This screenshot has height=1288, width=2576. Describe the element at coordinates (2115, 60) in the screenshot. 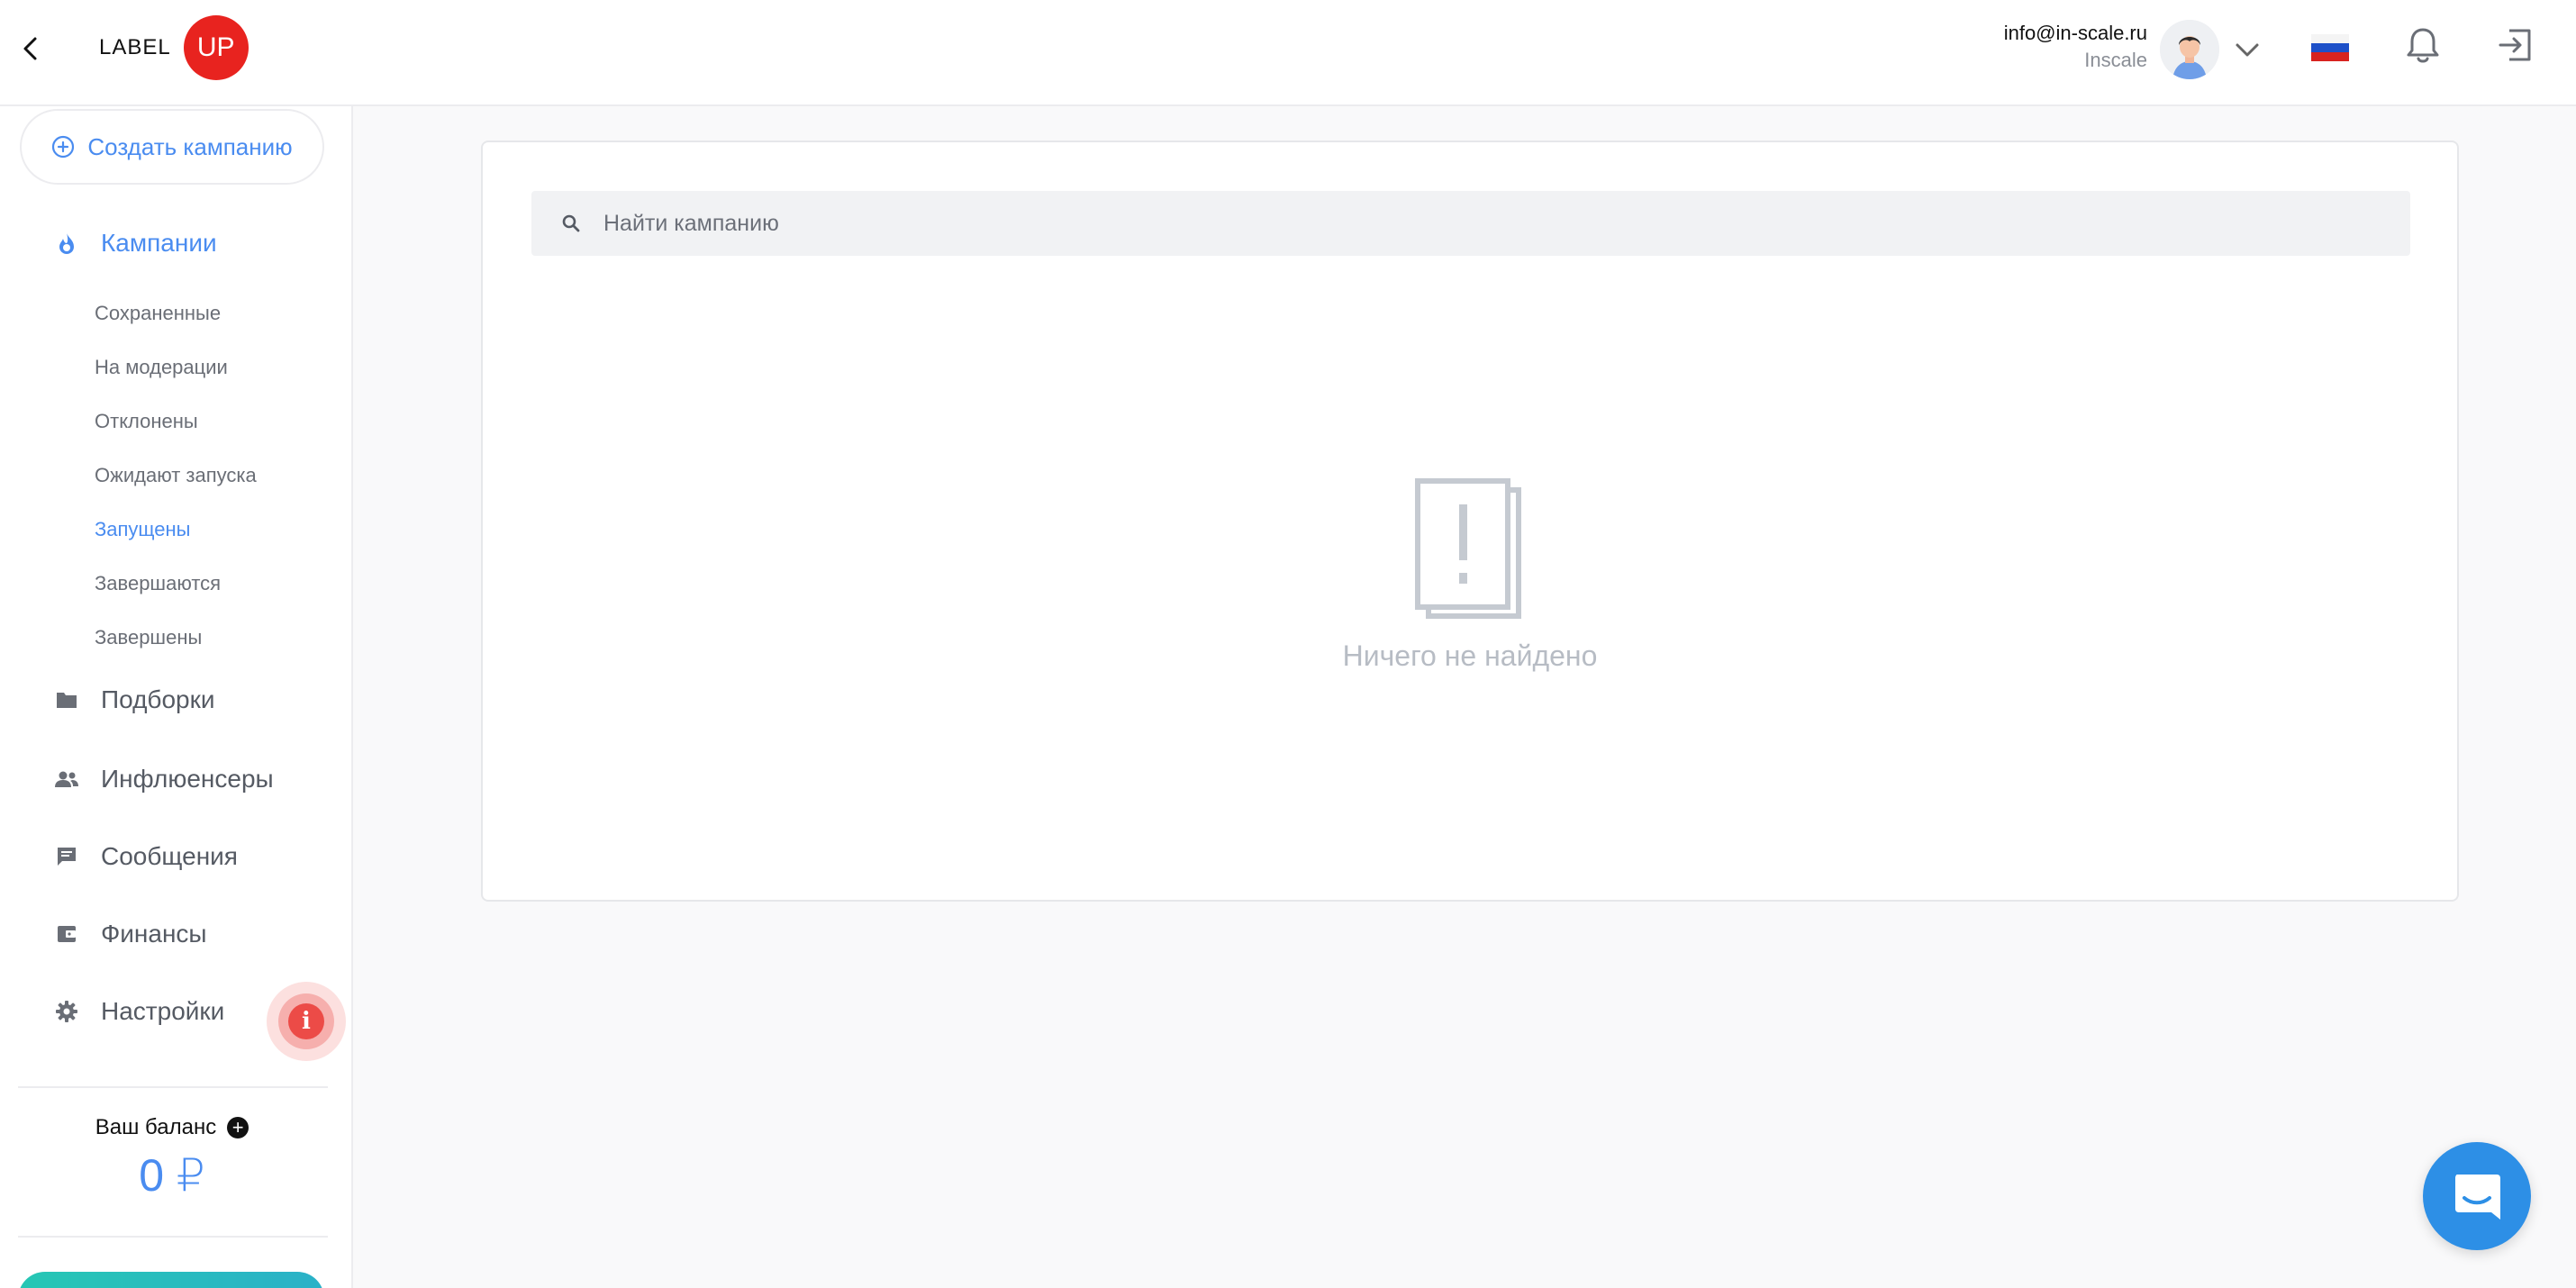

I see `user-company: Inscale` at that location.